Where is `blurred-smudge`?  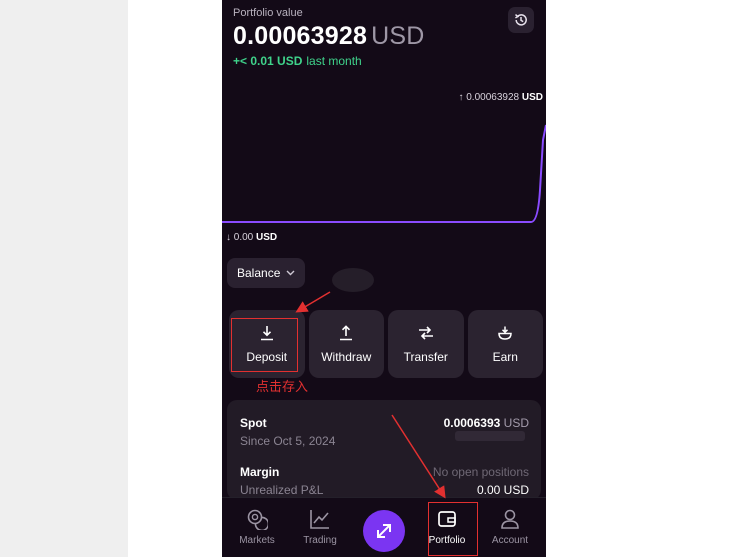
blurred-smudge is located at coordinates (353, 280).